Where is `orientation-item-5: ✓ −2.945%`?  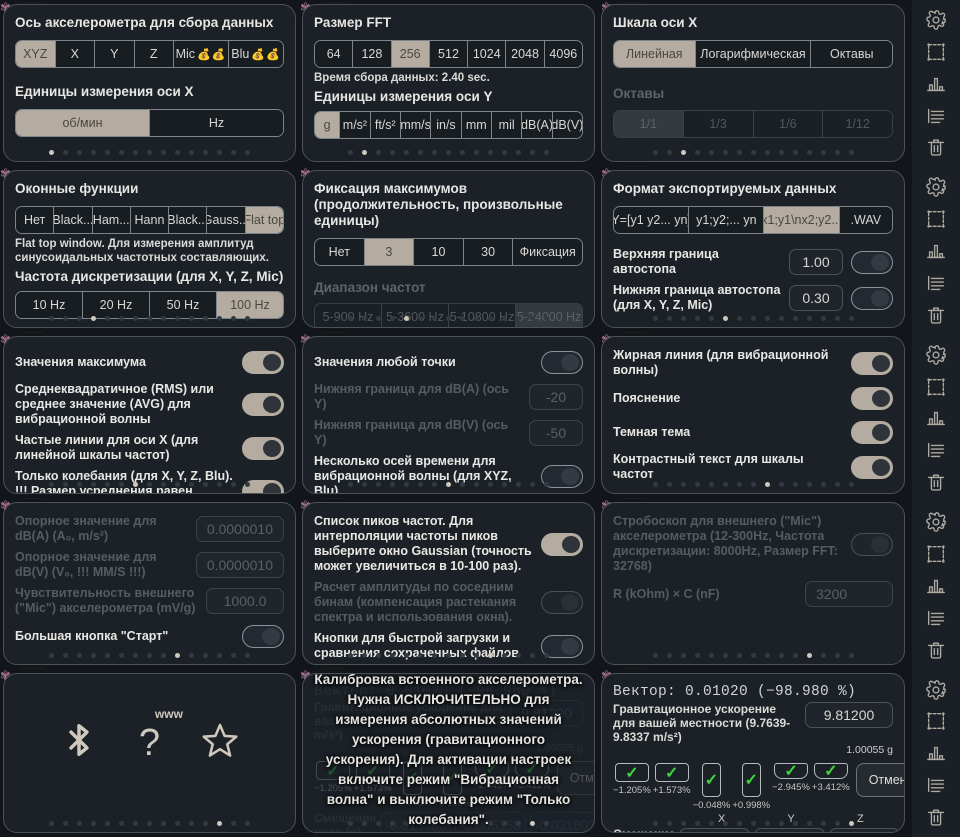
orientation-item-5: ✓ −2.945% is located at coordinates (791, 778).